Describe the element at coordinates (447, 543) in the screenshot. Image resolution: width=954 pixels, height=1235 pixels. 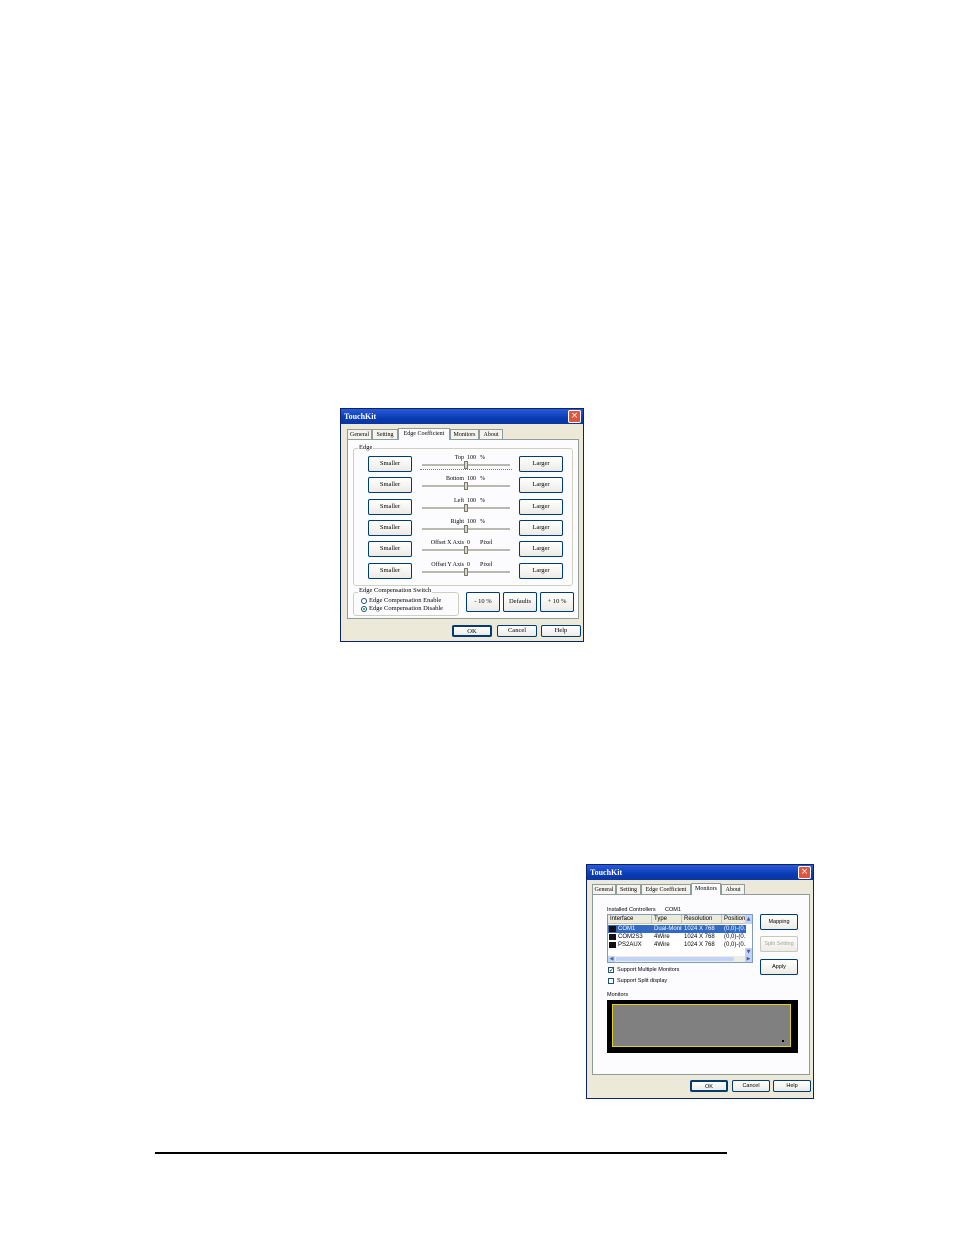
I see `slider-label: Offset X Axis` at that location.